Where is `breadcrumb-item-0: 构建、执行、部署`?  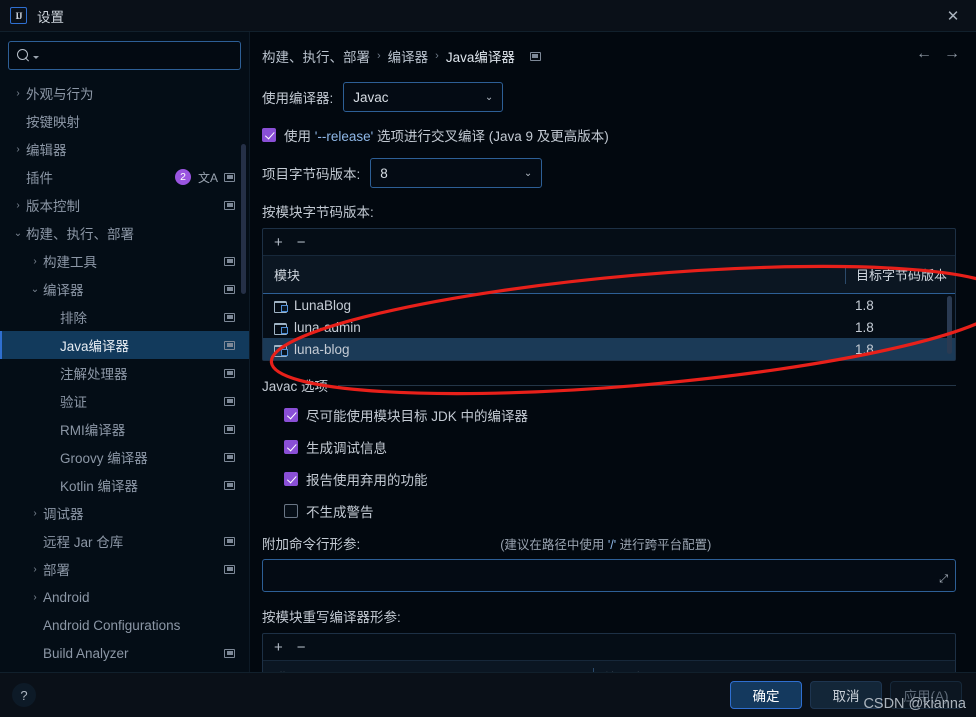
breadcrumb-item-0: 构建、执行、部署 is located at coordinates (316, 56).